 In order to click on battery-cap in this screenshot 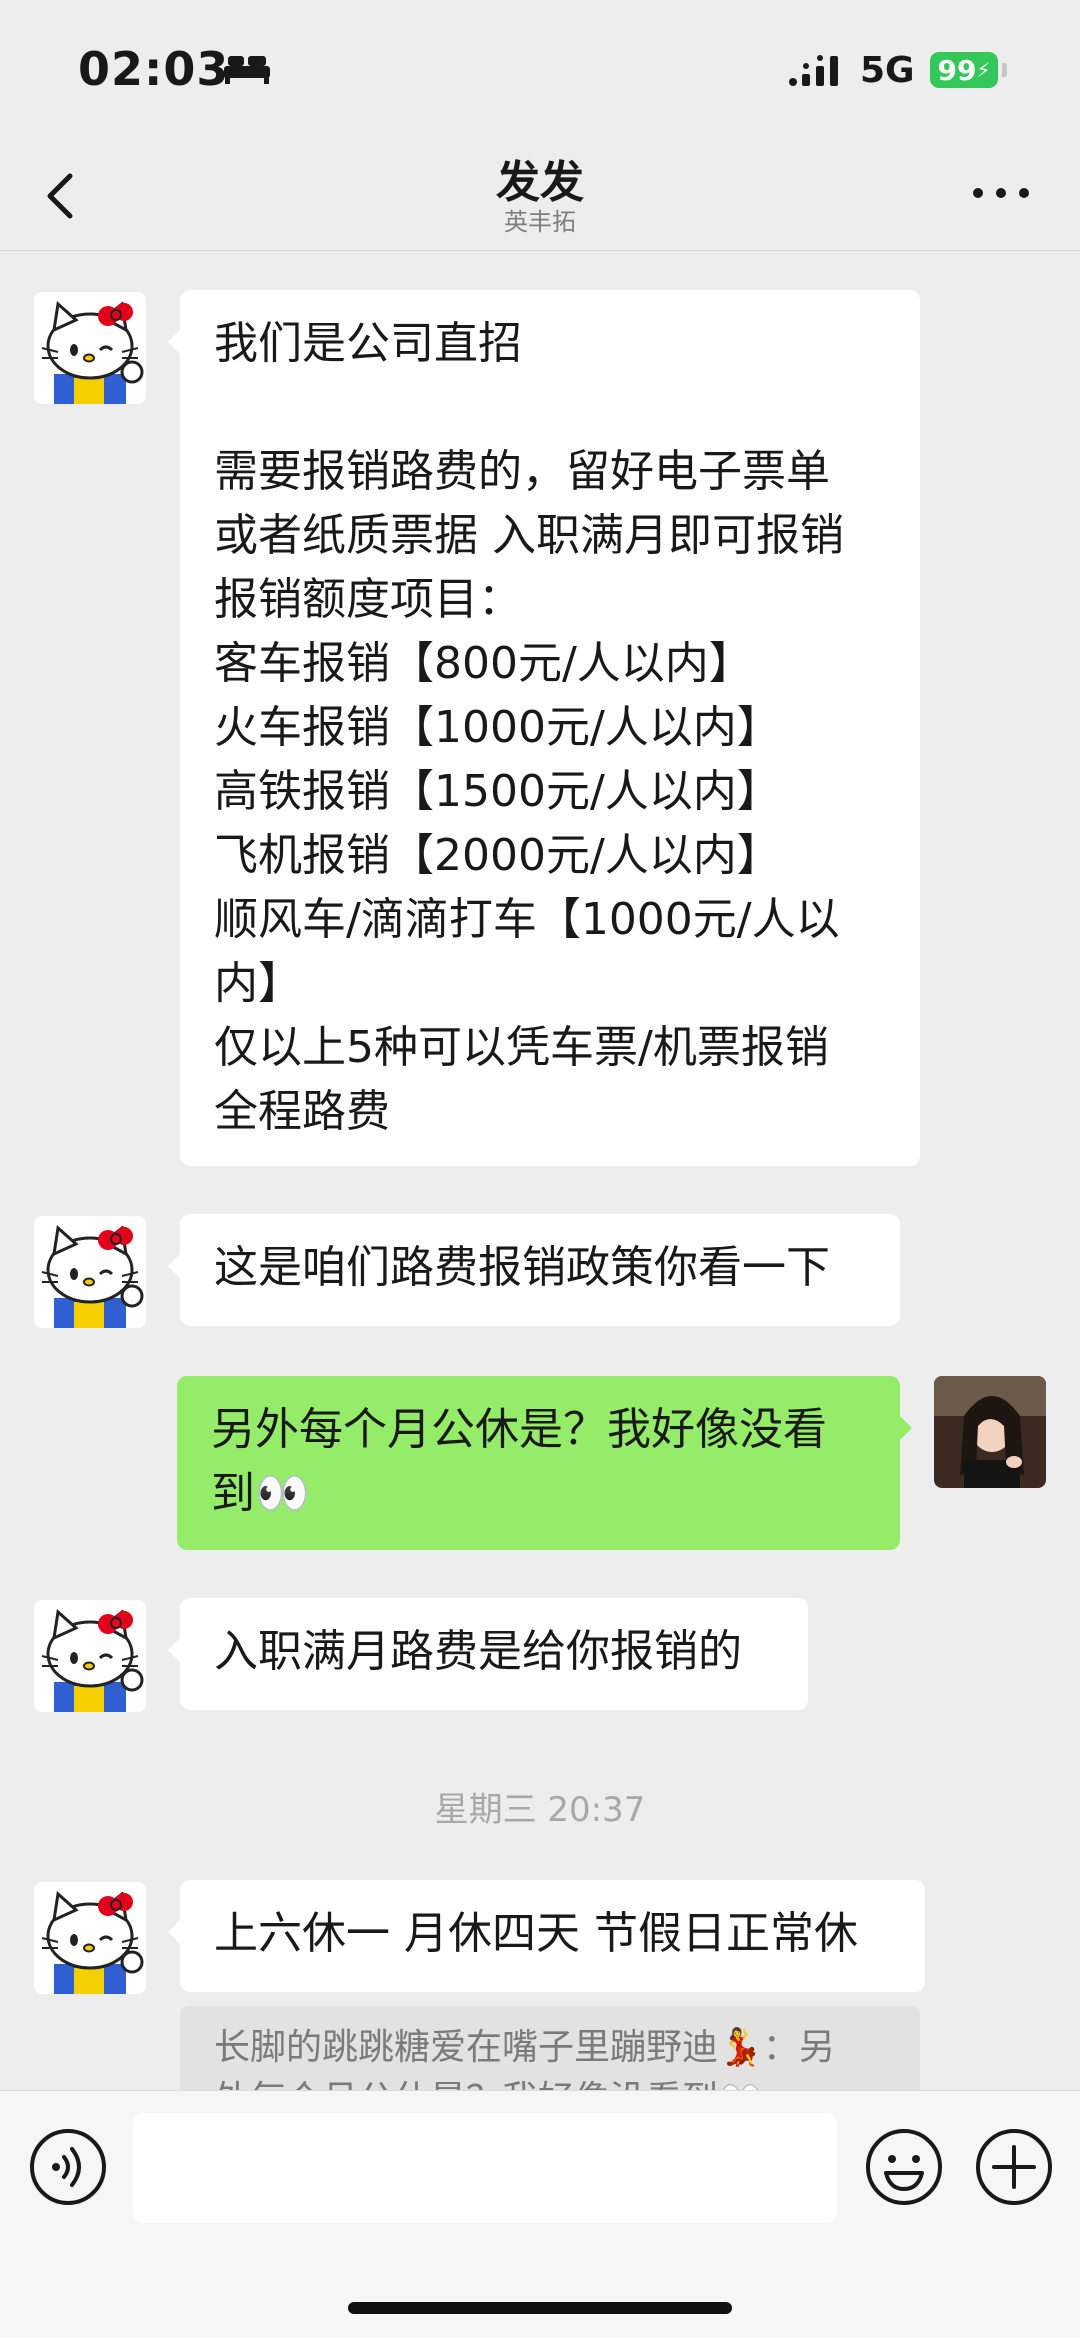, I will do `click(1004, 70)`.